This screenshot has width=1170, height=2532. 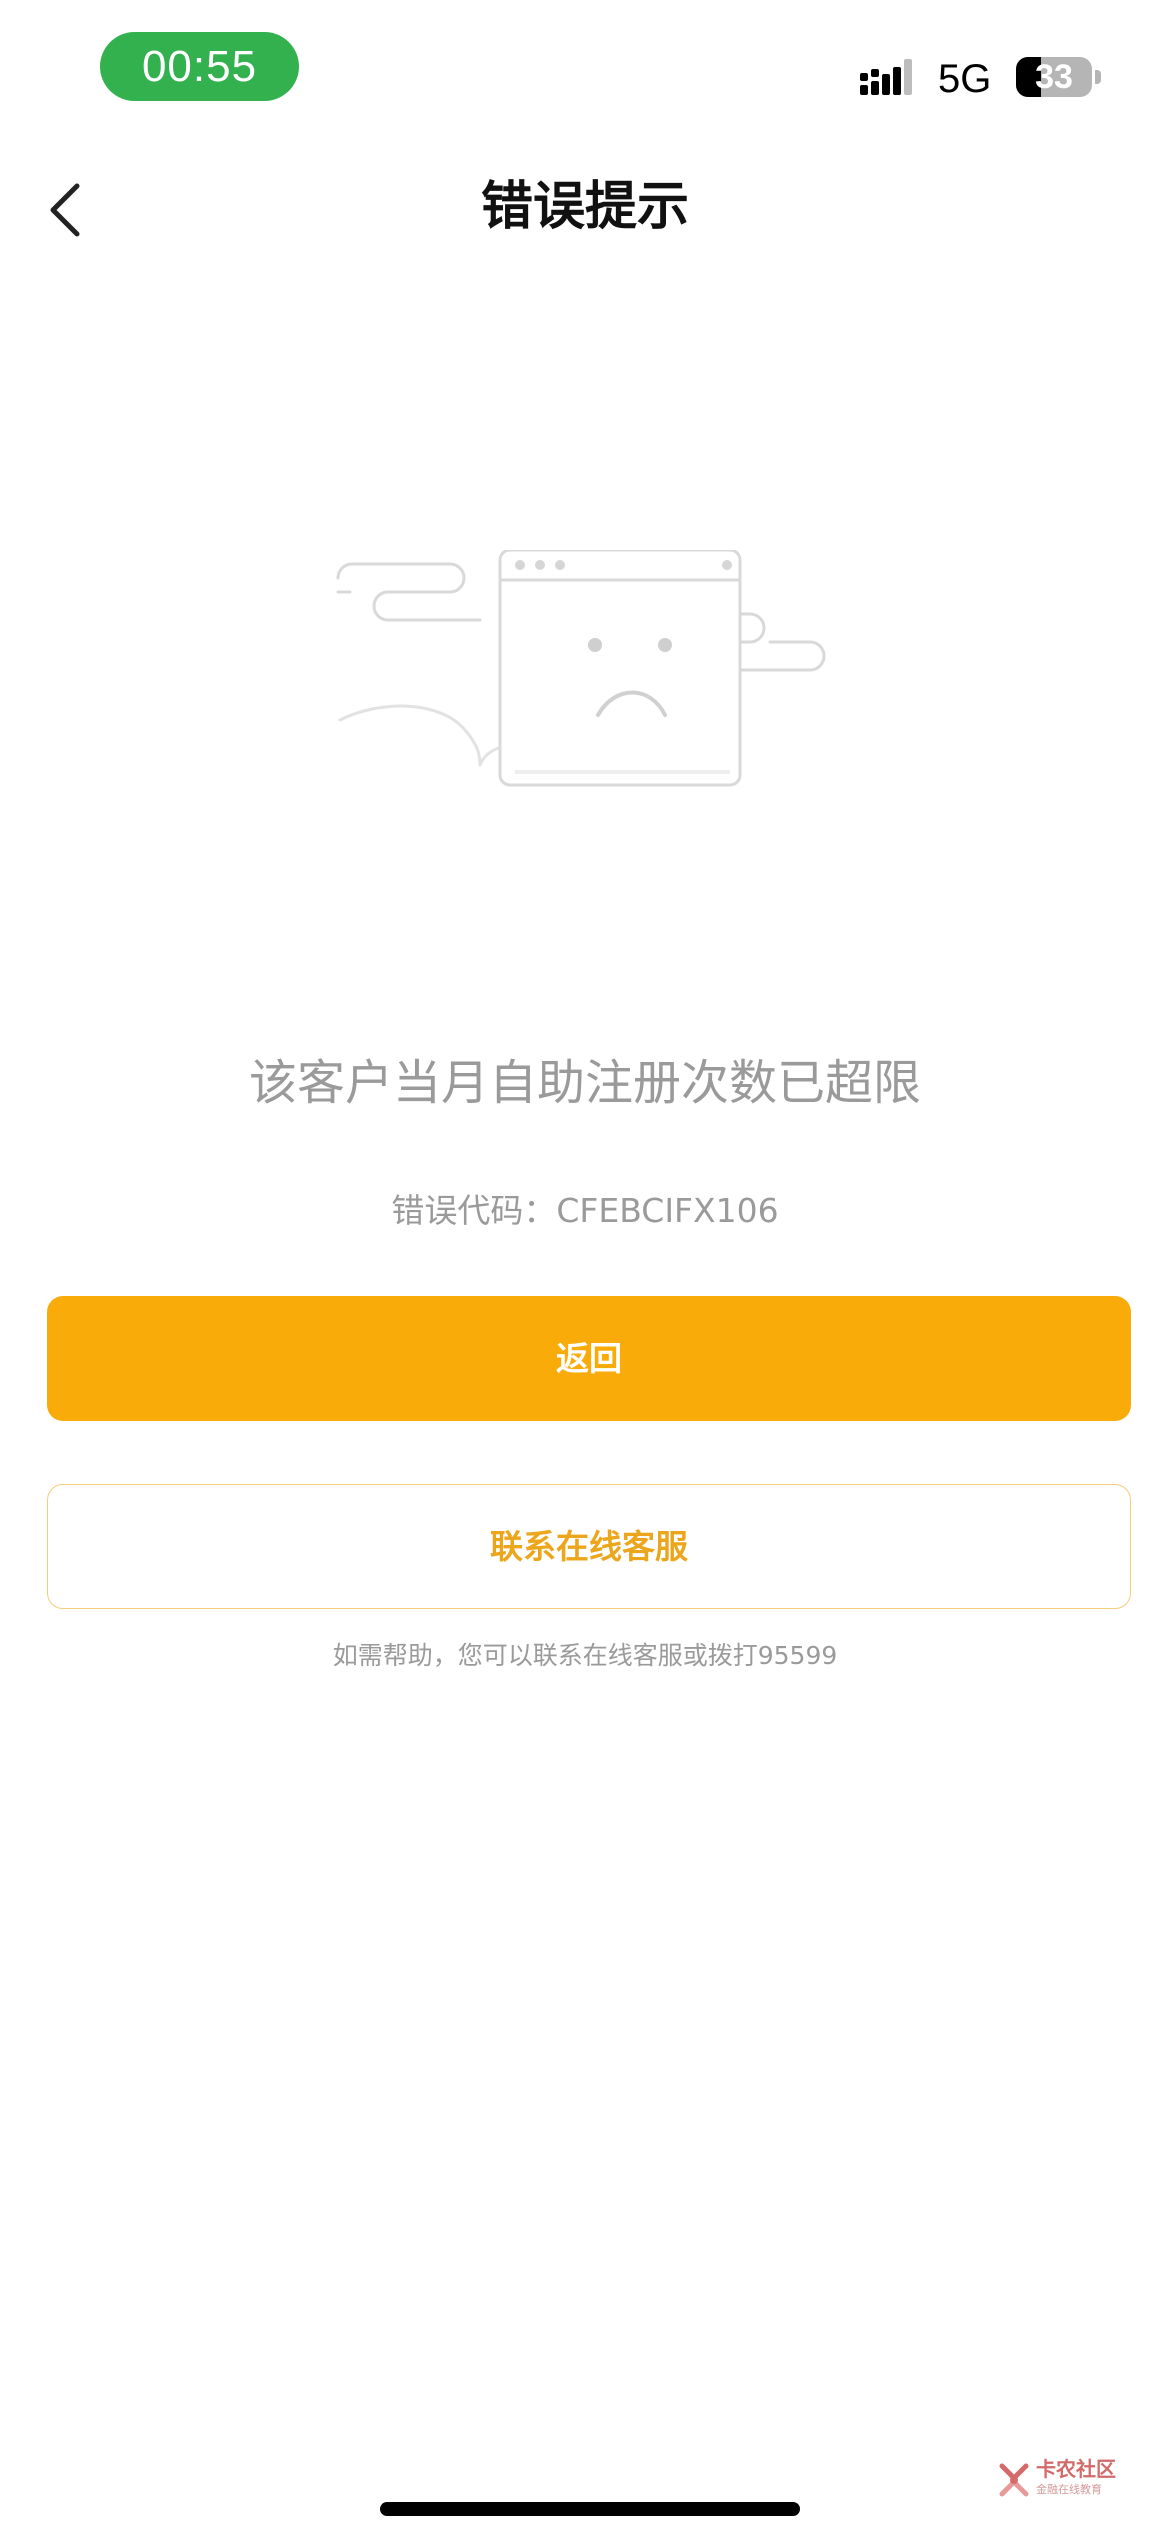 I want to click on watermark-subtitle: 金融在线教育, so click(x=1069, y=2489).